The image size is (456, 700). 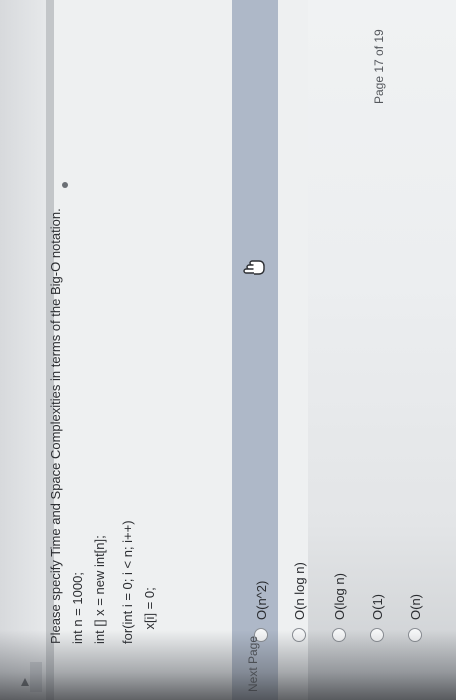 I want to click on code-line: x[i] = 0;, so click(x=149, y=615).